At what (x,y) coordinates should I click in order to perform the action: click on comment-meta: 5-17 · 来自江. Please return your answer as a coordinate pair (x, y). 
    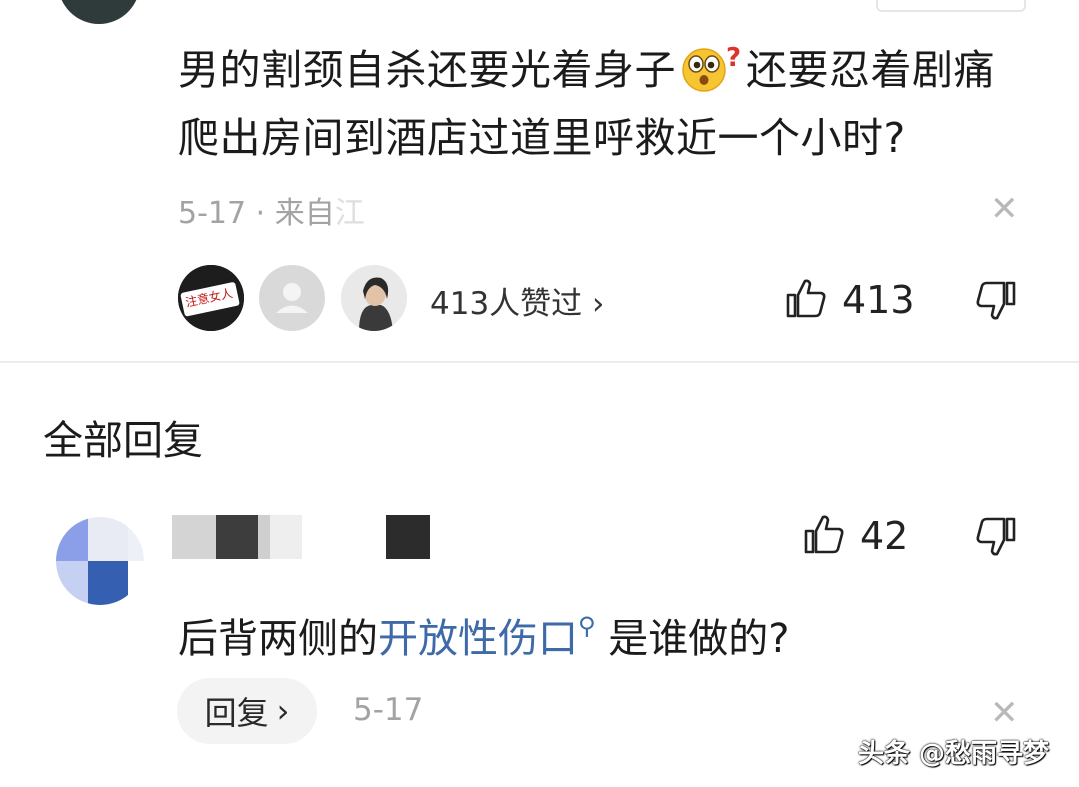
    Looking at the image, I should click on (271, 210).